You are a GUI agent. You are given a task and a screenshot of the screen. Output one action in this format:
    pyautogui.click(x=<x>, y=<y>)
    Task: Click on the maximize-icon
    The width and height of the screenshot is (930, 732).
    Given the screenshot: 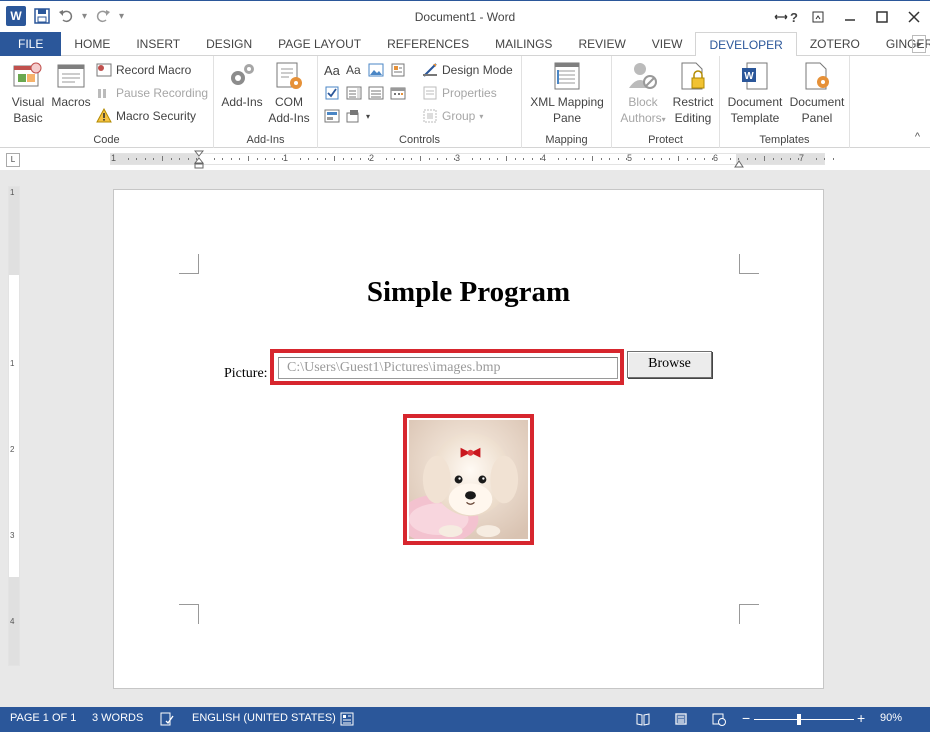 What is the action you would take?
    pyautogui.click(x=882, y=17)
    